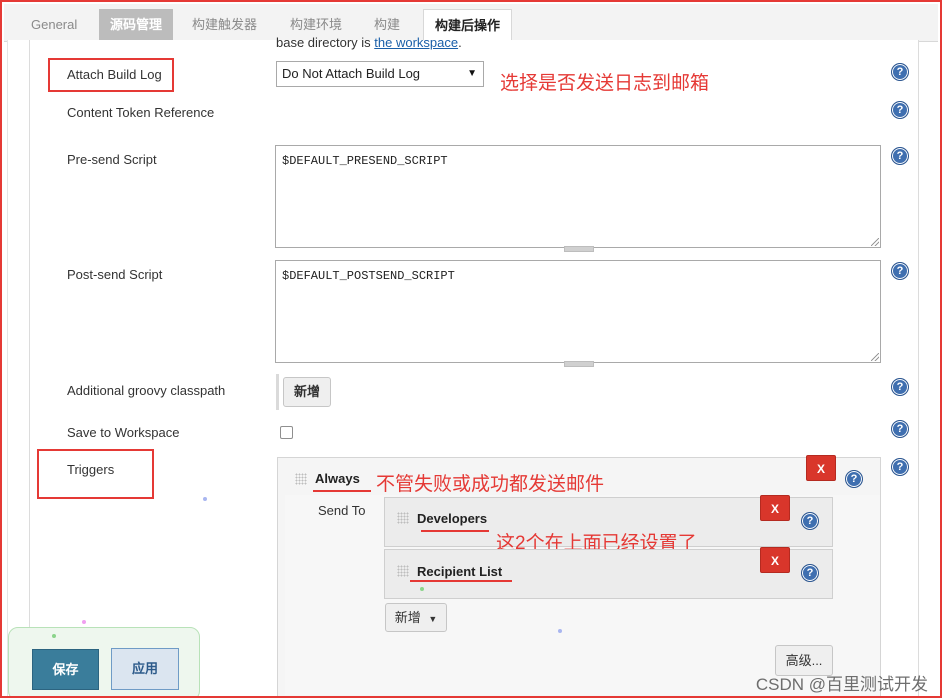  Describe the element at coordinates (460, 571) in the screenshot. I see `recipient-list: Recipient List` at that location.